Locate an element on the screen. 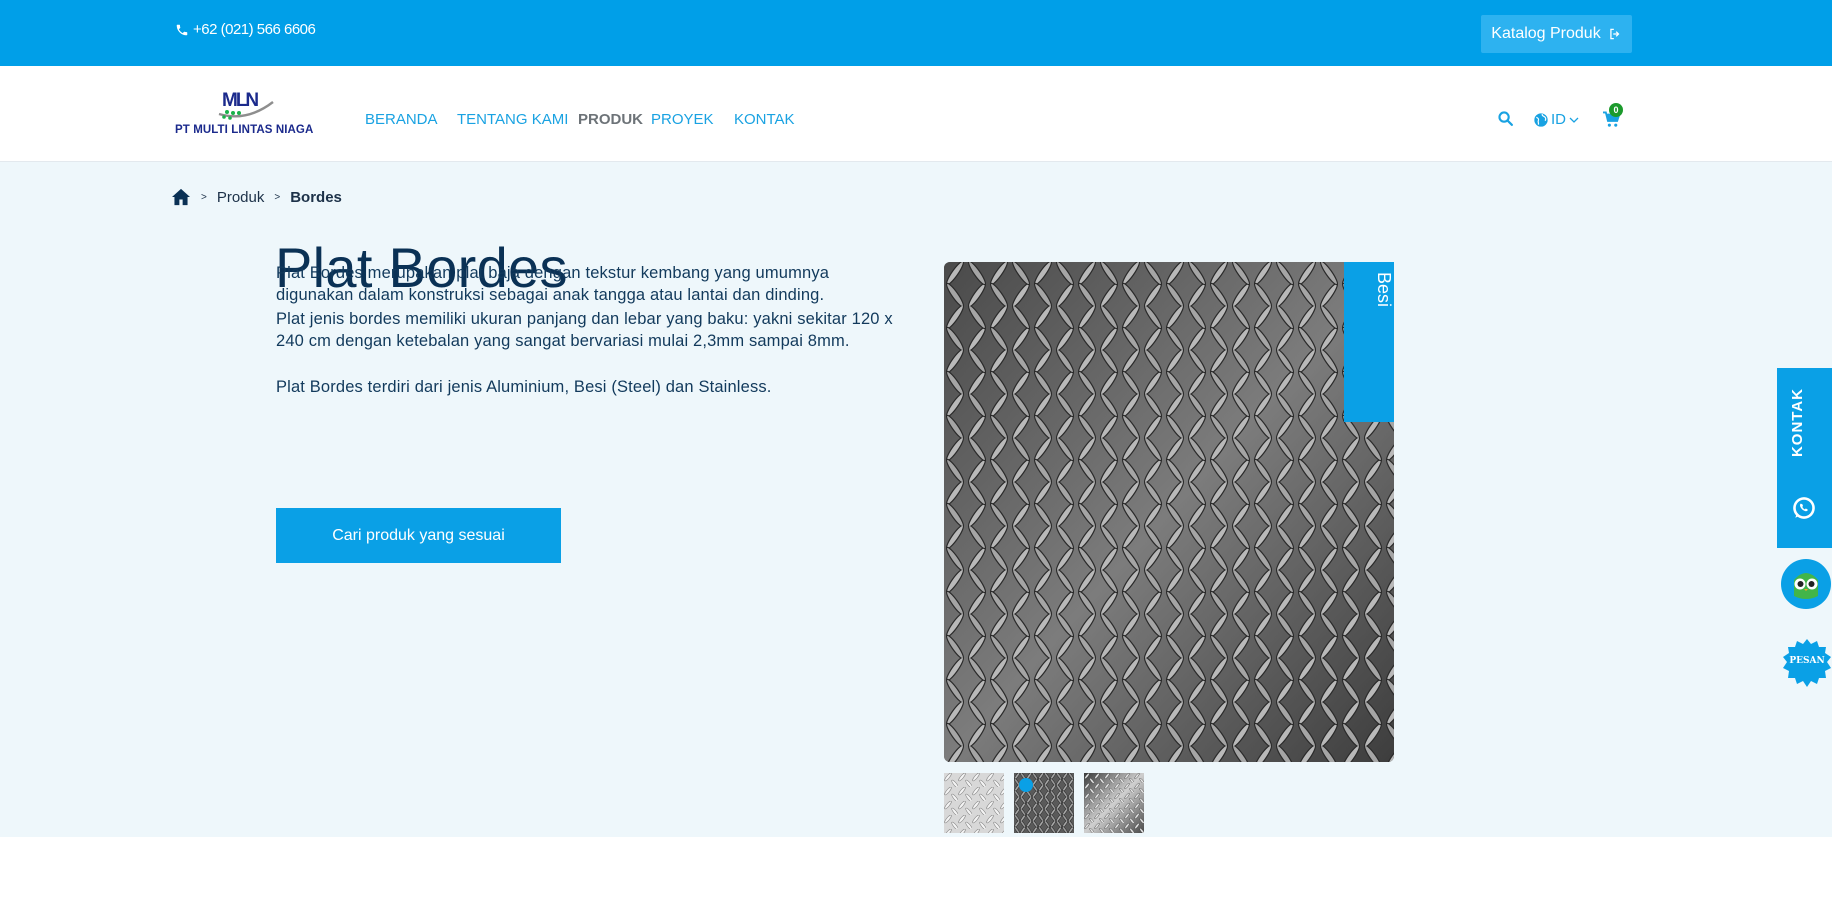 The image size is (1832, 905). sign-out-icon is located at coordinates (1614, 34).